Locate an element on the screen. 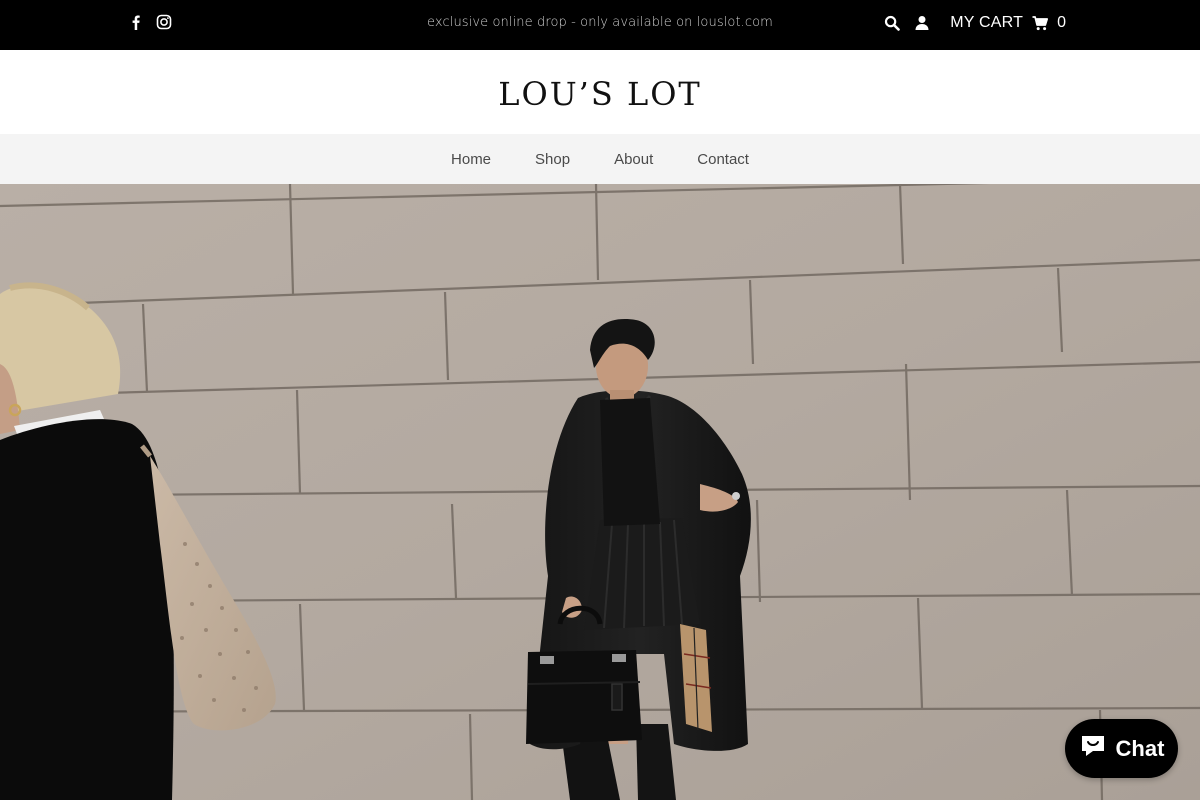  nav-item-about: About is located at coordinates (633, 159).